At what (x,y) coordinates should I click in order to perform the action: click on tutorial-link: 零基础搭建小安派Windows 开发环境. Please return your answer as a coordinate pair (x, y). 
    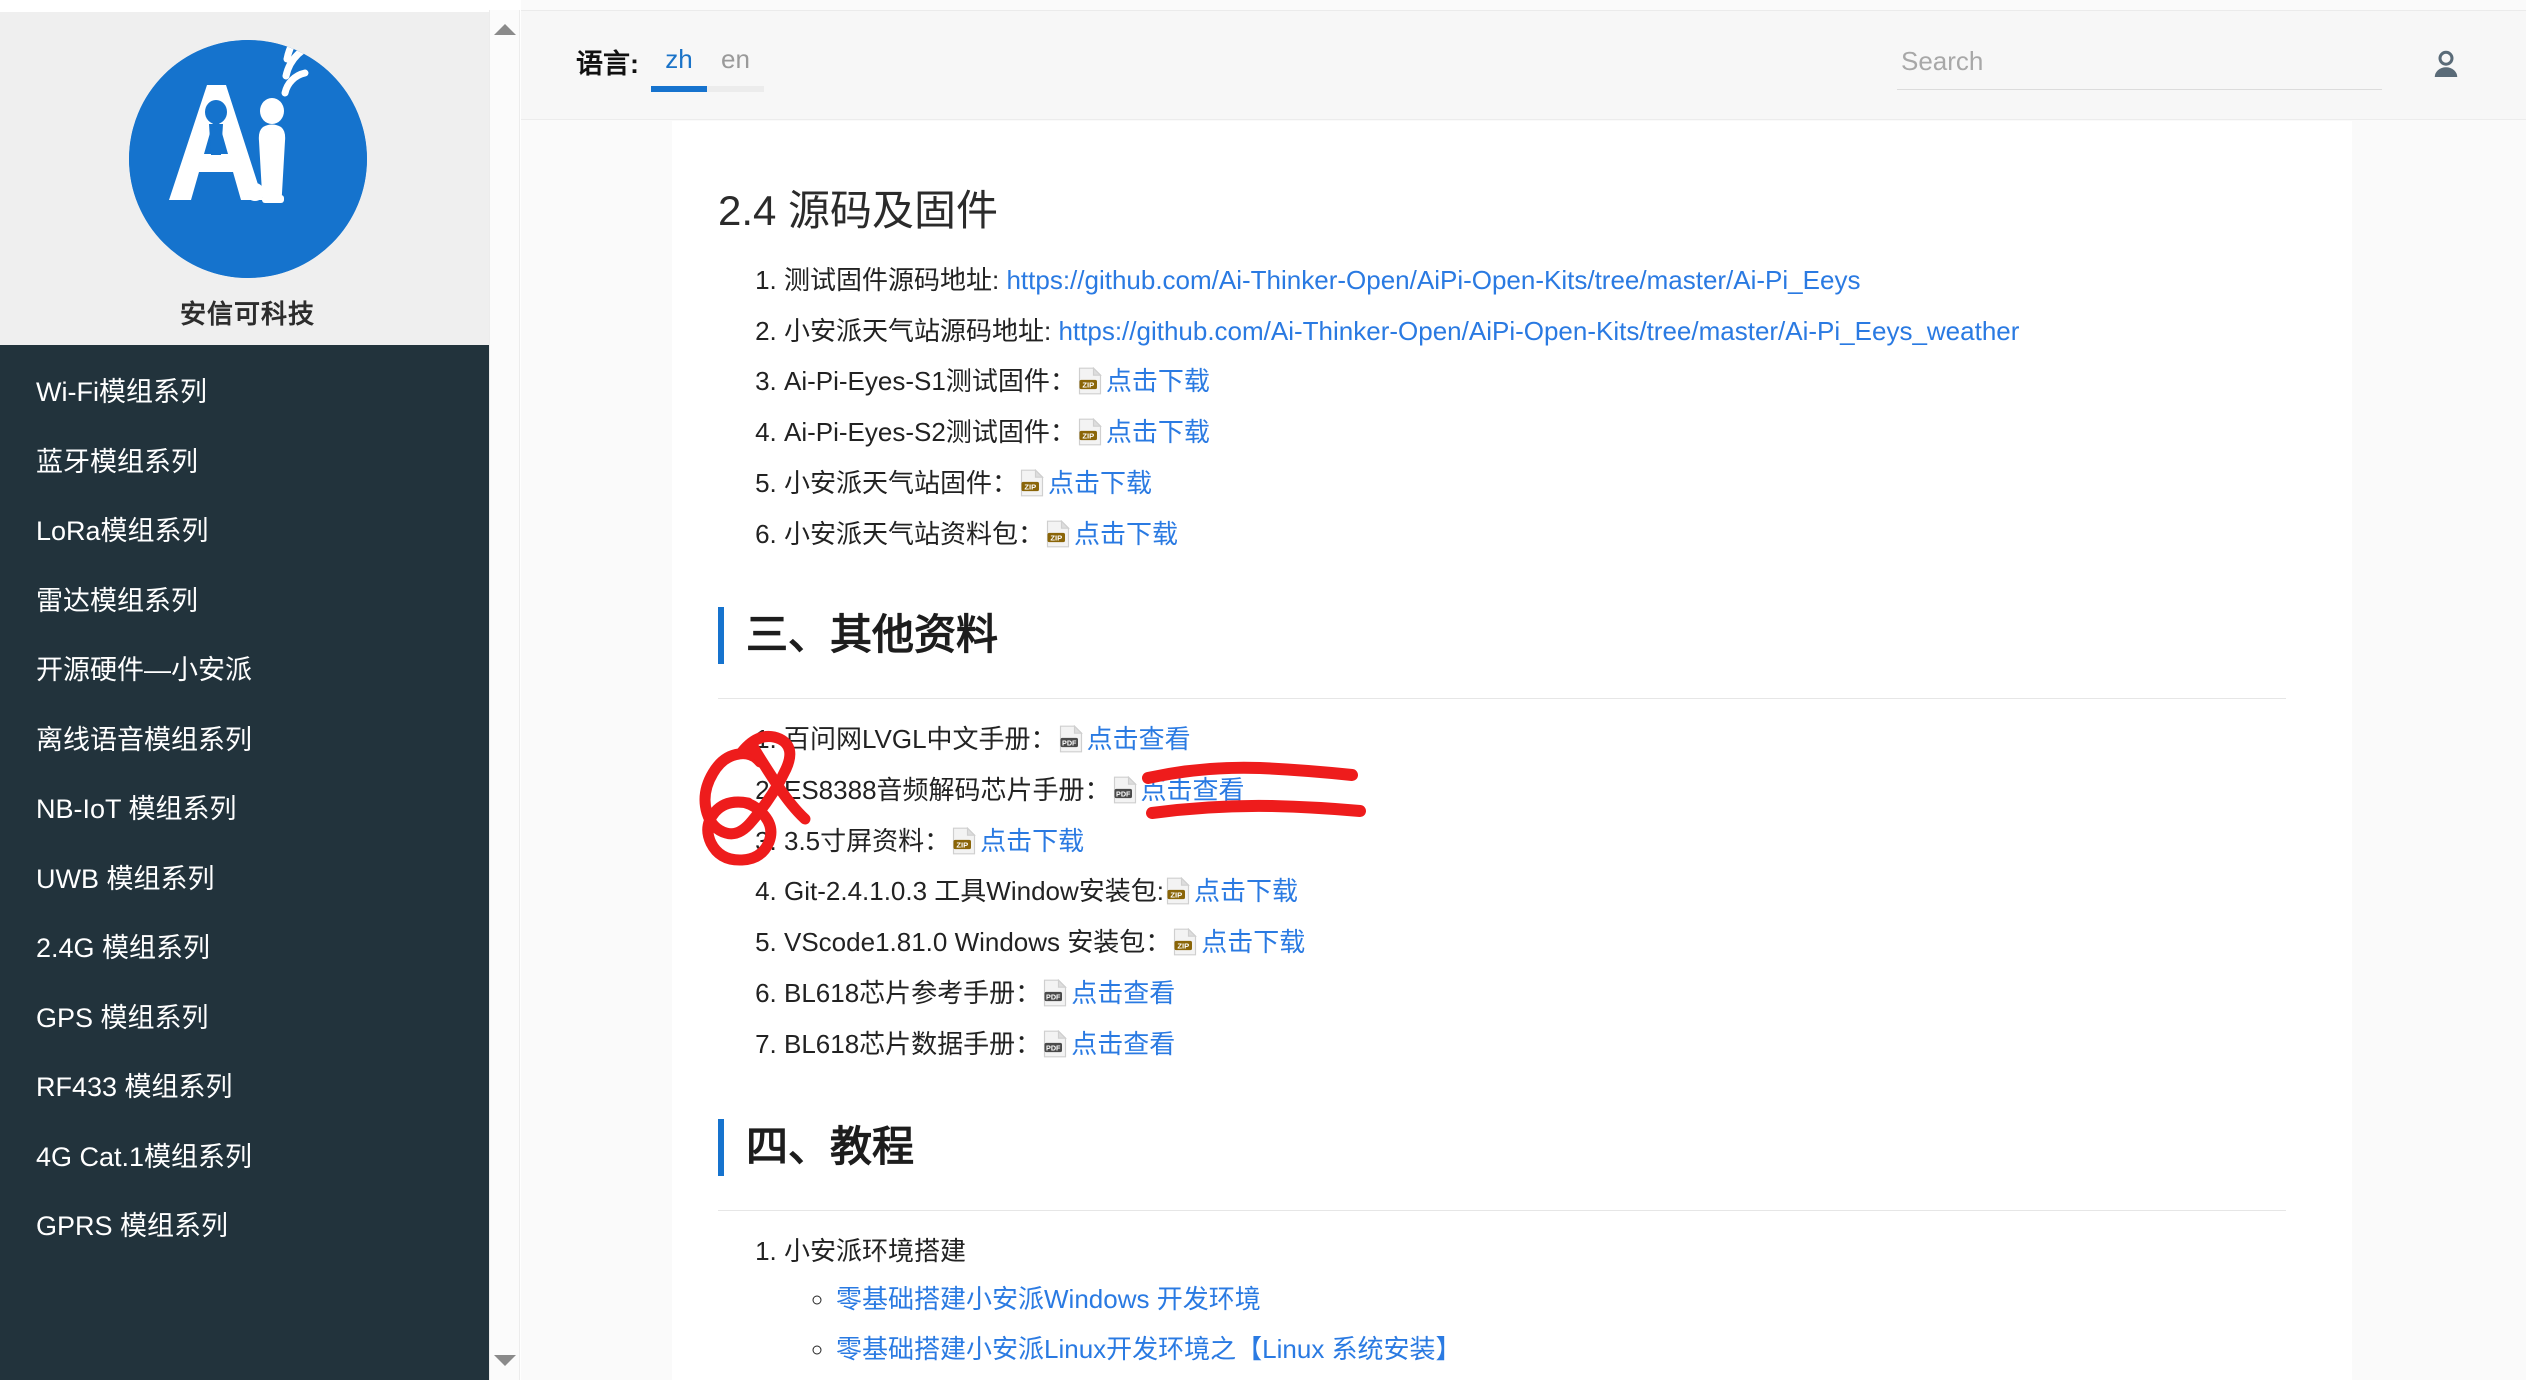
    Looking at the image, I should click on (1048, 1299).